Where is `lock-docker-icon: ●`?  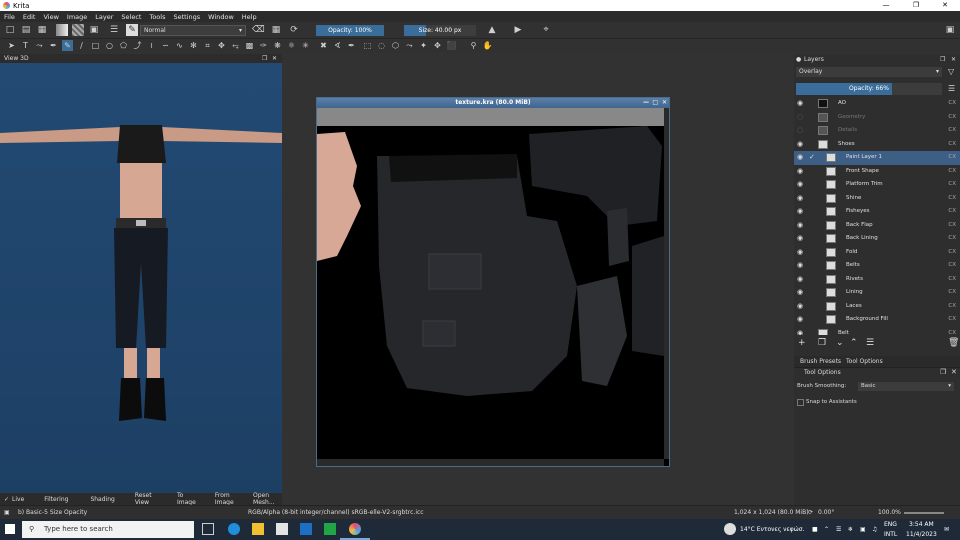 lock-docker-icon: ● is located at coordinates (798, 59).